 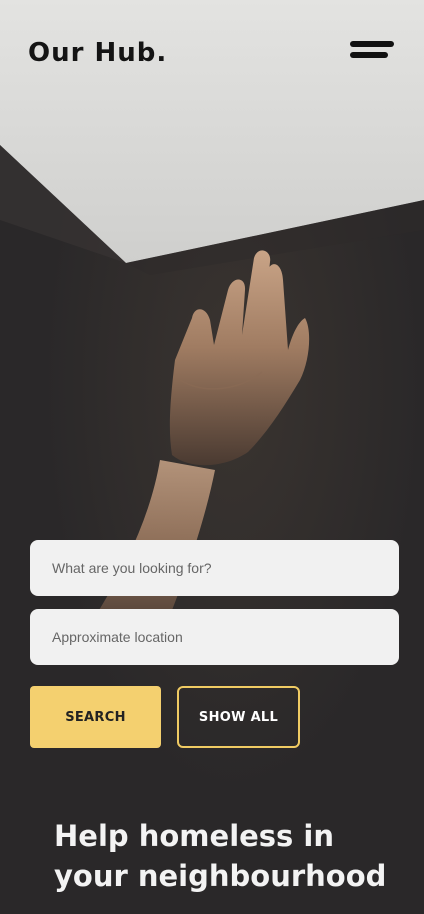 What do you see at coordinates (212, 55) in the screenshot?
I see `app-header: Our Hub.` at bounding box center [212, 55].